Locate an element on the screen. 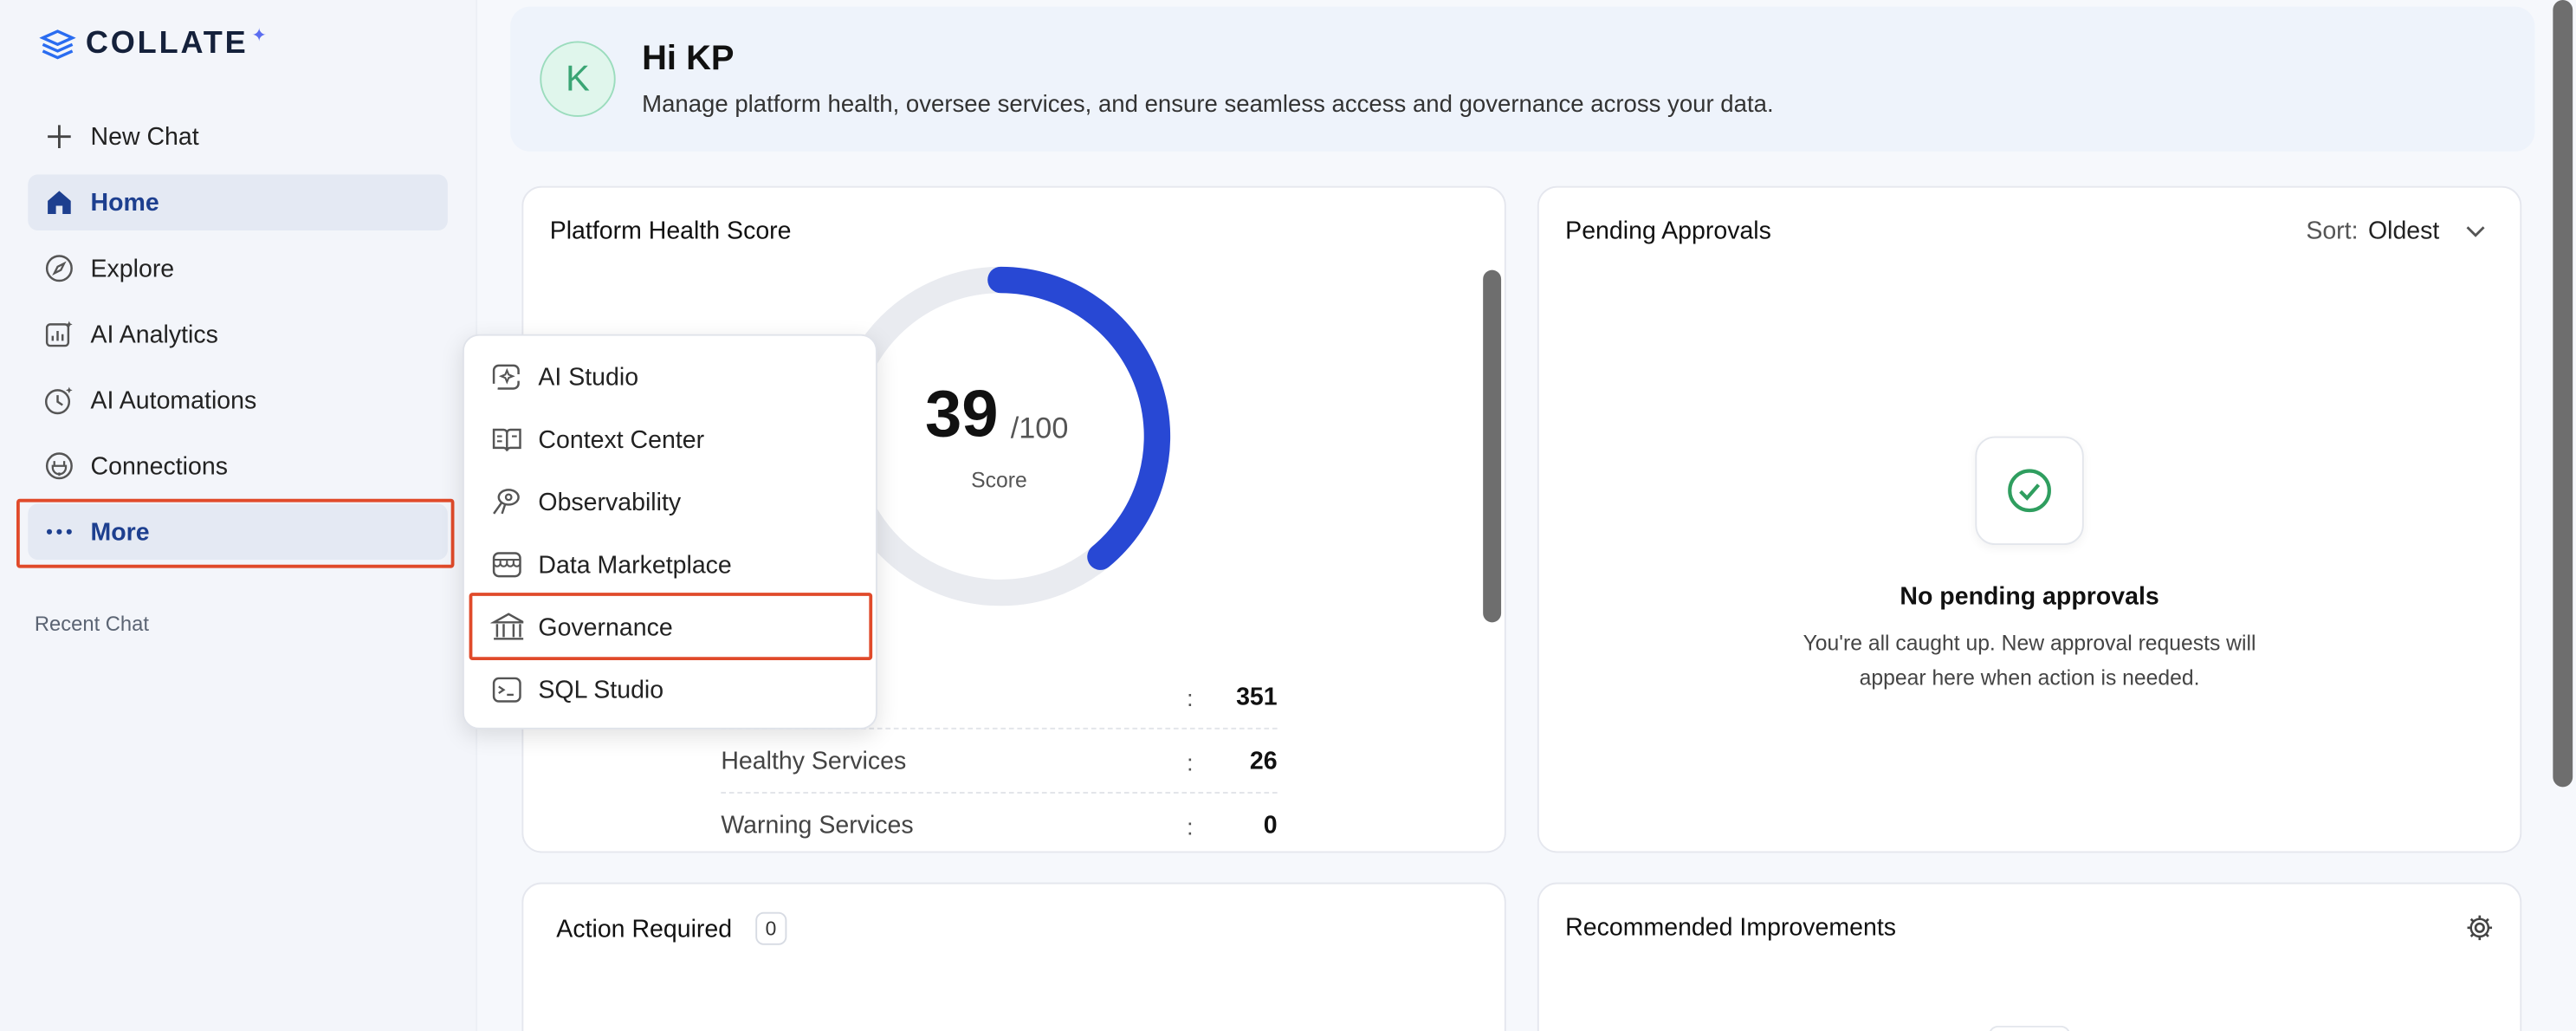 The height and width of the screenshot is (1031, 2576). menu-item-label: SQL Studio is located at coordinates (601, 690).